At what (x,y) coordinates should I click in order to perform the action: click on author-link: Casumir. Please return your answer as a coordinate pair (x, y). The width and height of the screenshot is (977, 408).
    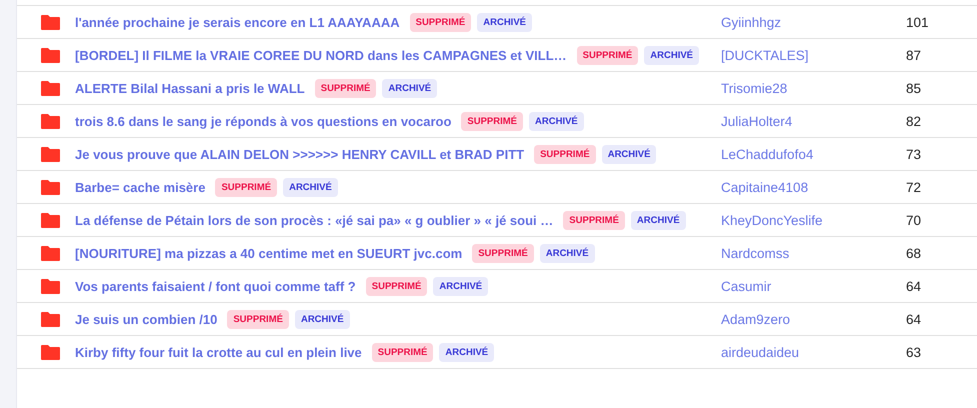
    Looking at the image, I should click on (813, 286).